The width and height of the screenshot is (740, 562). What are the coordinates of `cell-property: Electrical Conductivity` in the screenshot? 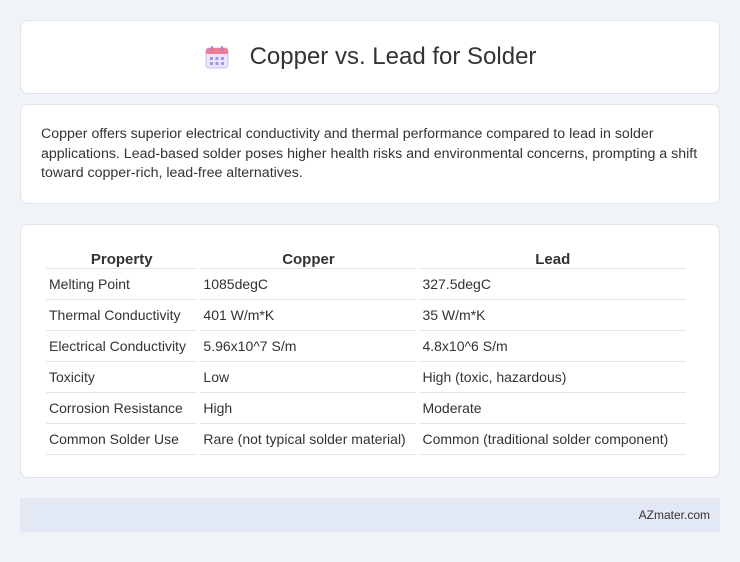 It's located at (122, 346).